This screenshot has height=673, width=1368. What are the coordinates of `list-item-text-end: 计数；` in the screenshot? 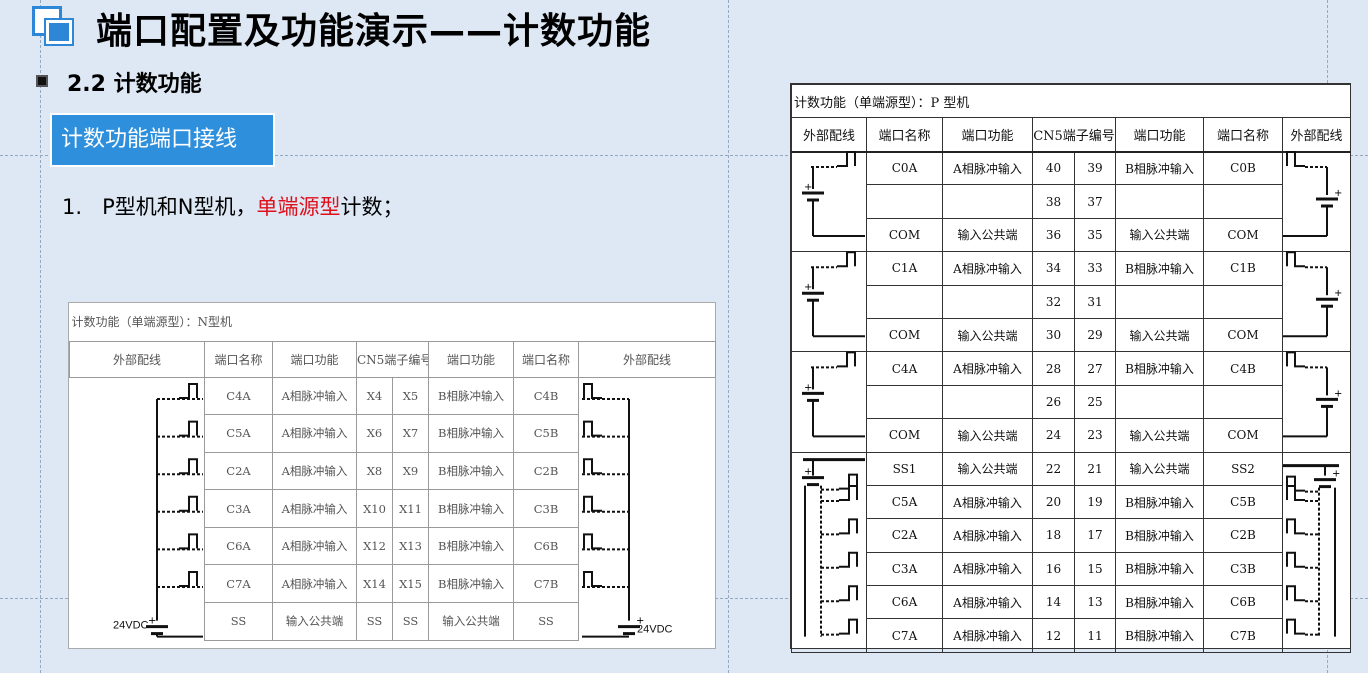 It's located at (372, 207).